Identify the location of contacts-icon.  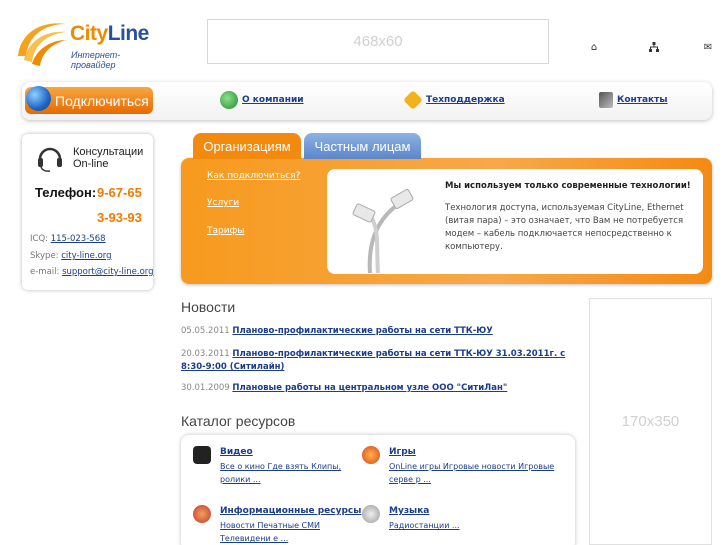
(606, 100).